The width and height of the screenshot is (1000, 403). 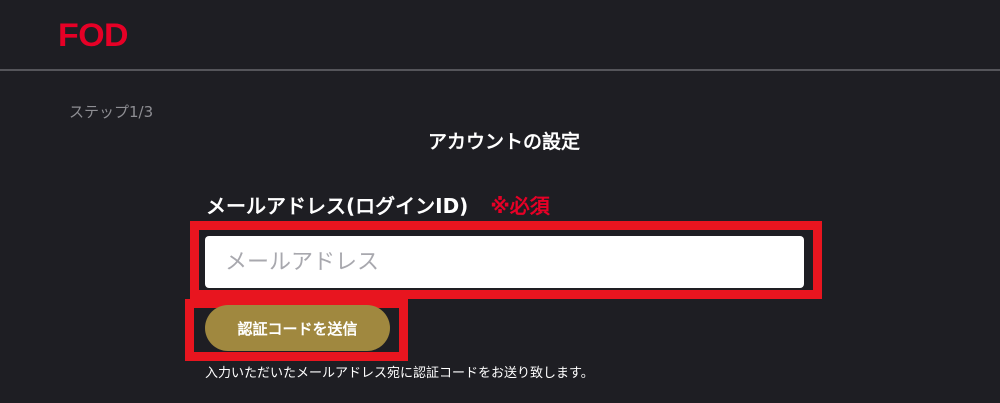 What do you see at coordinates (399, 373) in the screenshot?
I see `send-code-note: 入力いただいたメールアドレス宛に認証コードをお送り致します。` at bounding box center [399, 373].